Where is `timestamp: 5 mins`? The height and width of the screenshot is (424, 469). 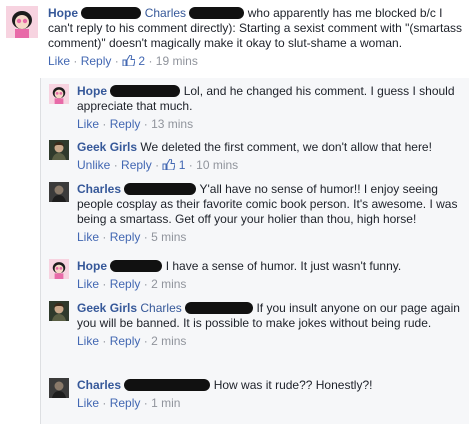 timestamp: 5 mins is located at coordinates (168, 237).